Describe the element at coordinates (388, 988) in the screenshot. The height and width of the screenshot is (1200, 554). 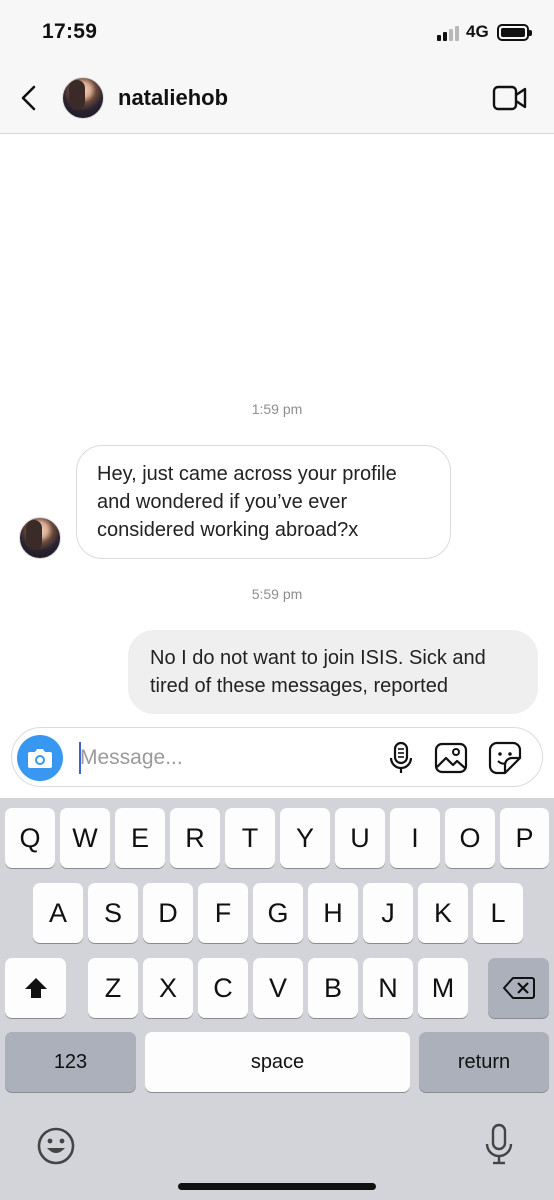
I see `key-n: N` at that location.